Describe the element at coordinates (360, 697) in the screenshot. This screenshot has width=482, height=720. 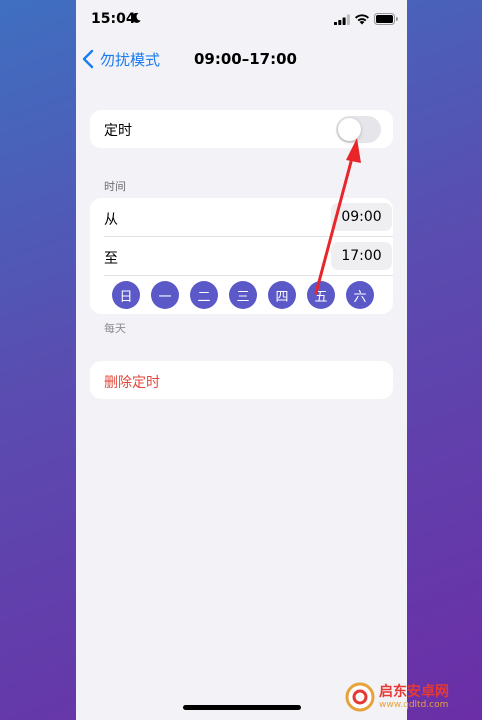
I see `watermark-logo-icon` at that location.